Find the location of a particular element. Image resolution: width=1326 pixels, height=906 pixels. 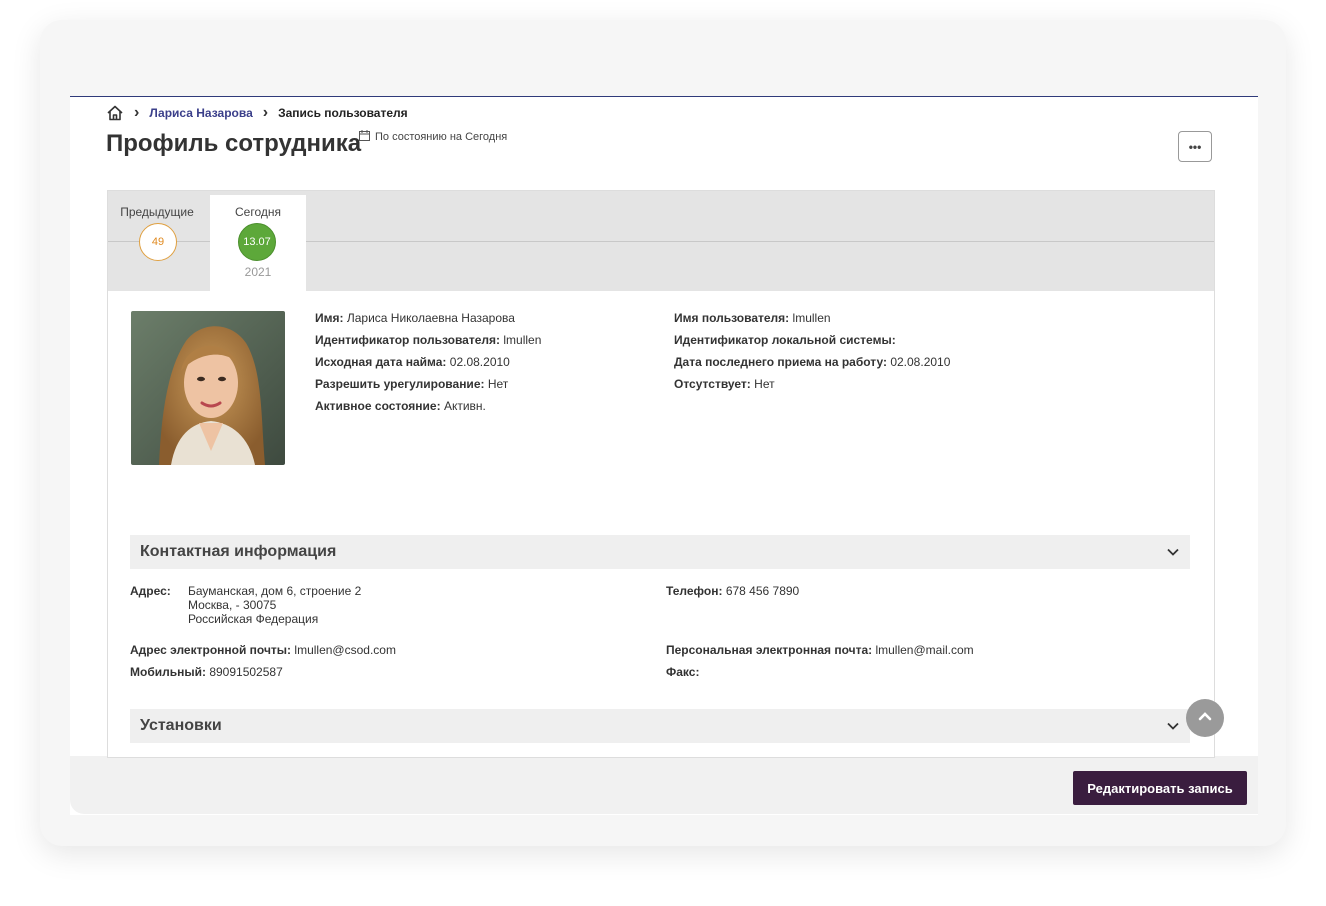

breadcrumb: › Лариса Назарова › Запись пользователя is located at coordinates (257, 113).